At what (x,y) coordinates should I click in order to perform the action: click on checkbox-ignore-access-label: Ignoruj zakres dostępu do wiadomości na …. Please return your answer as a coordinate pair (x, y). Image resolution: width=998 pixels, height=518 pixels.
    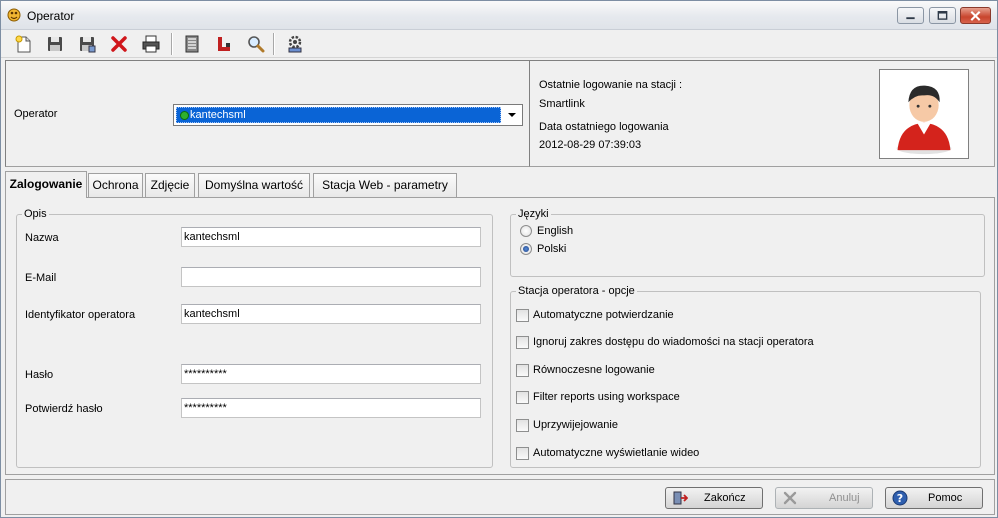
    Looking at the image, I should click on (673, 342).